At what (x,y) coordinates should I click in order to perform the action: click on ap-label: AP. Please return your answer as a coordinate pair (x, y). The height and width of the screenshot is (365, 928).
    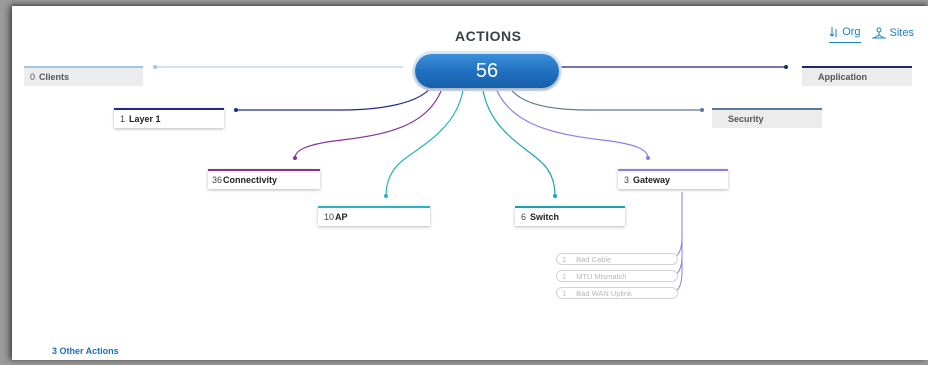
    Looking at the image, I should click on (341, 217).